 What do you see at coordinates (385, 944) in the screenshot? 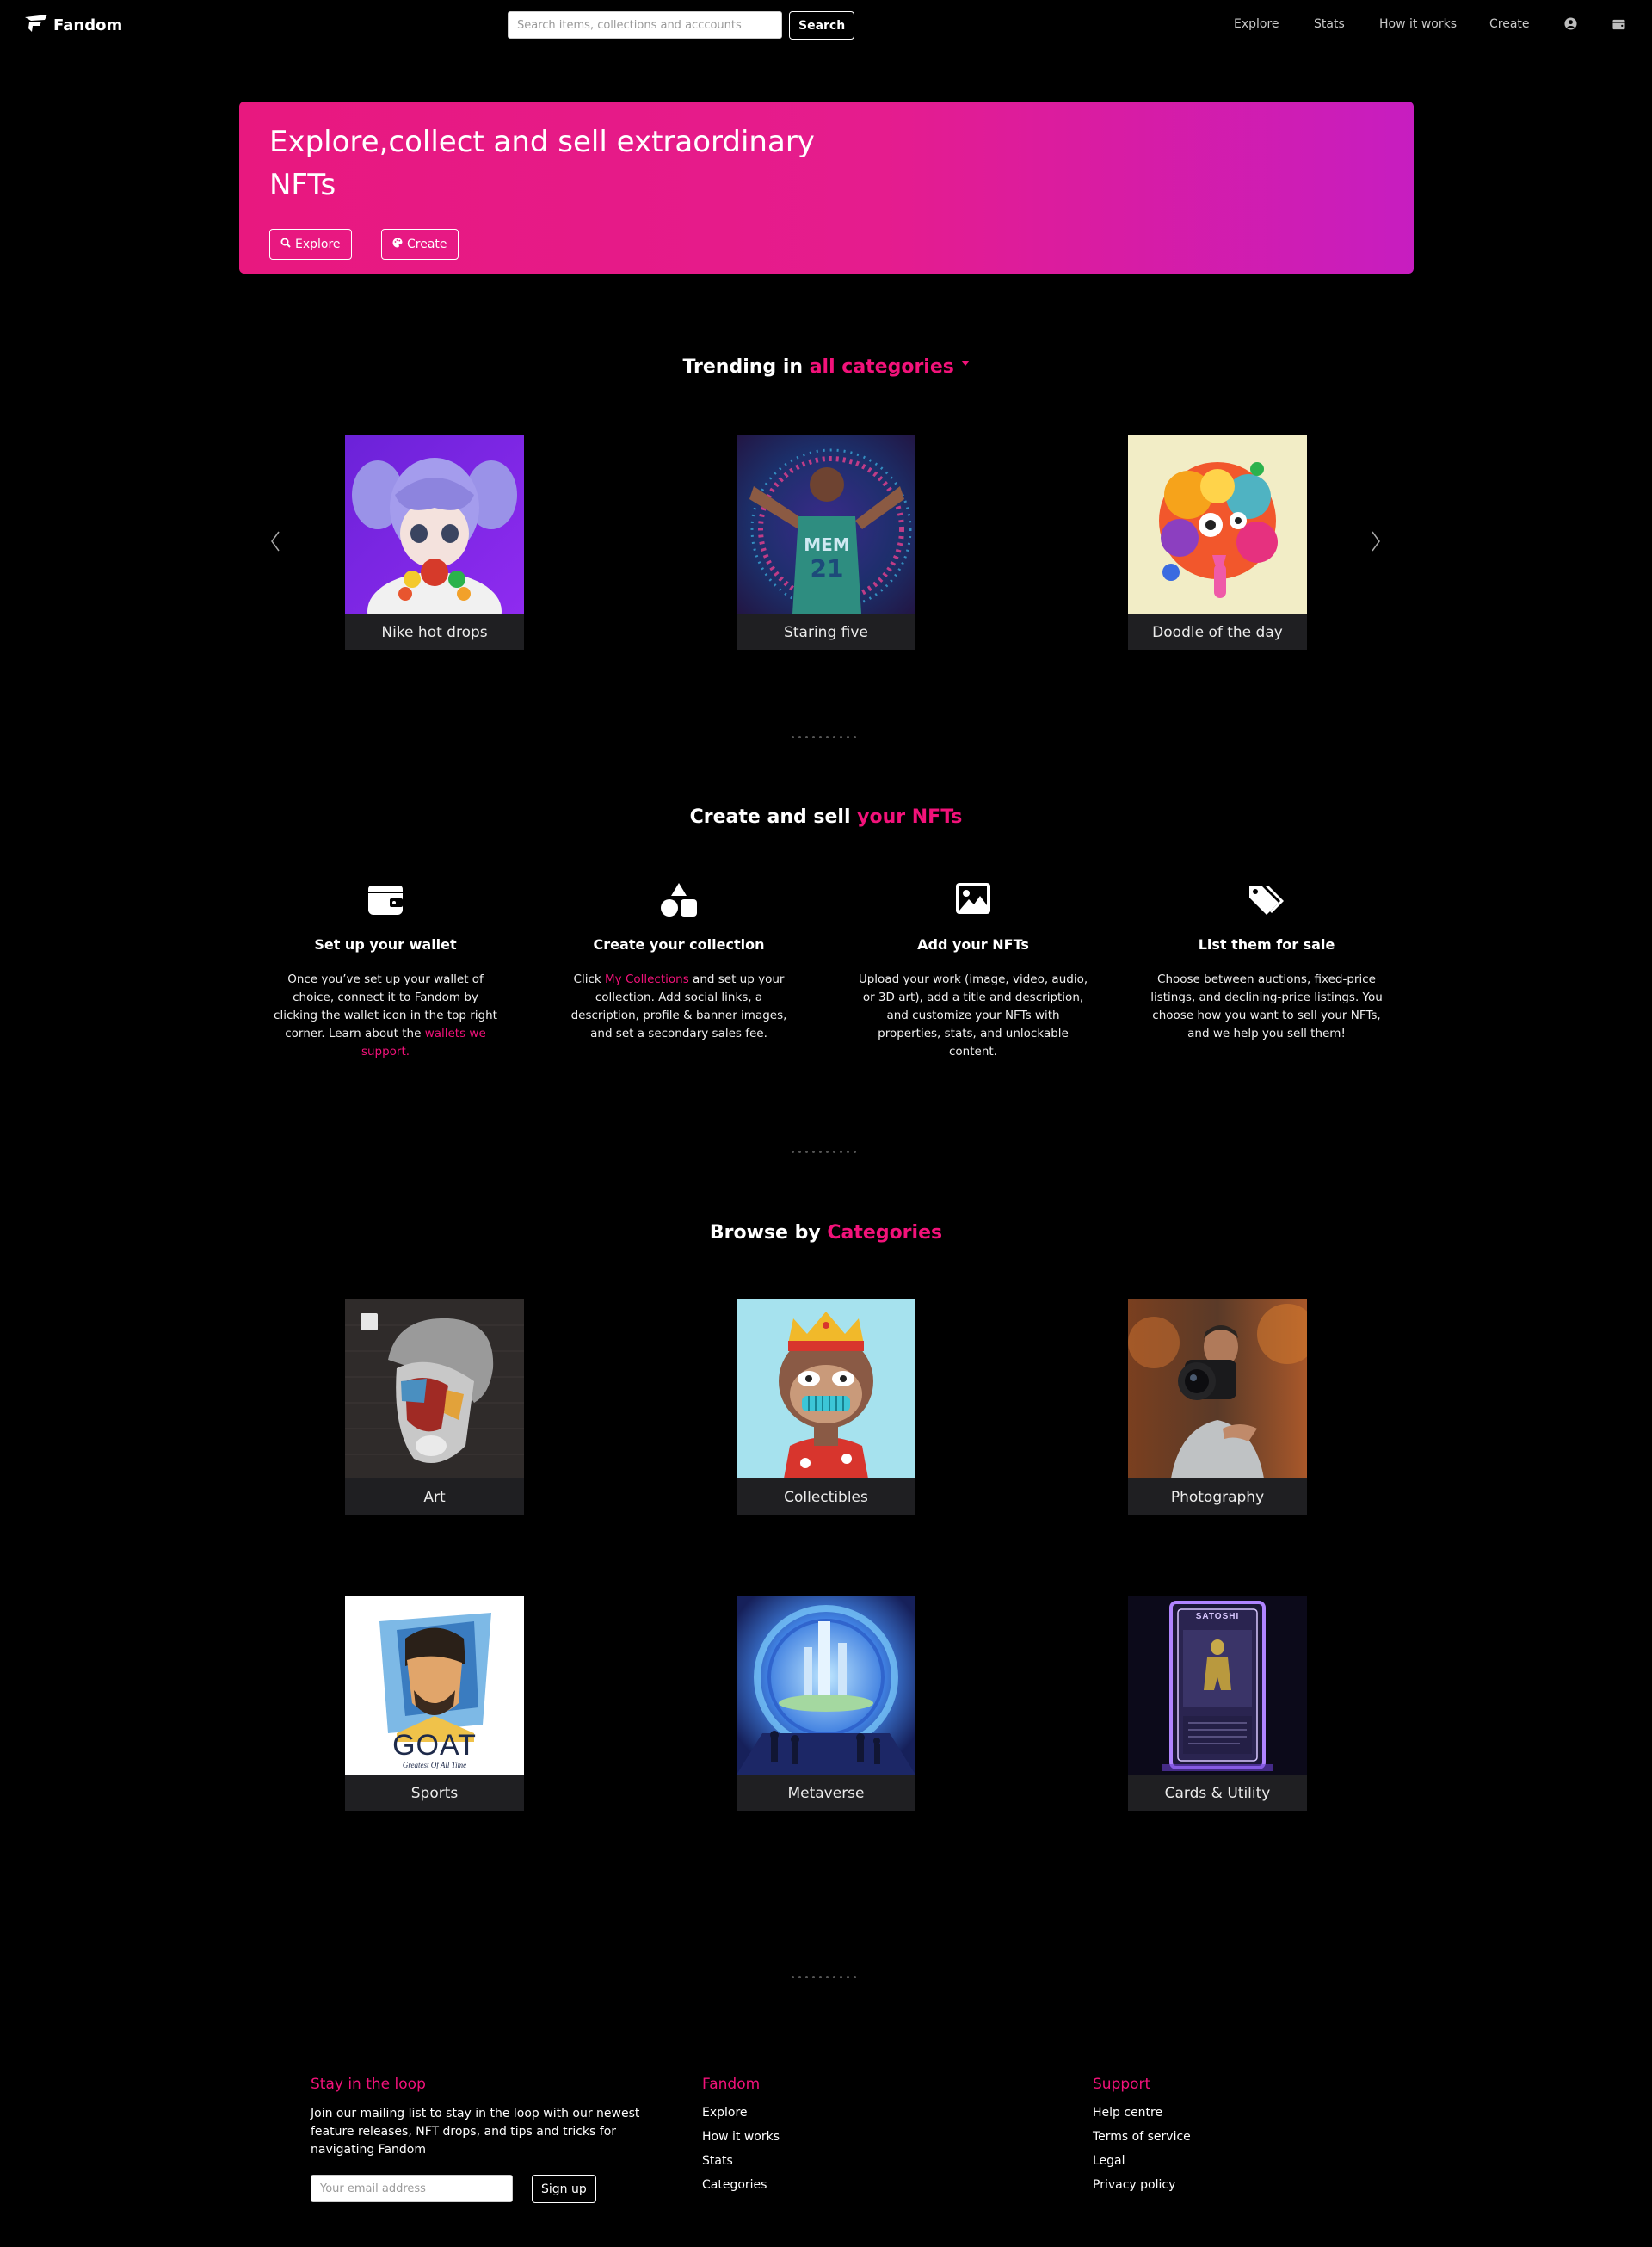
I see `step-title: Set up your wallet` at bounding box center [385, 944].